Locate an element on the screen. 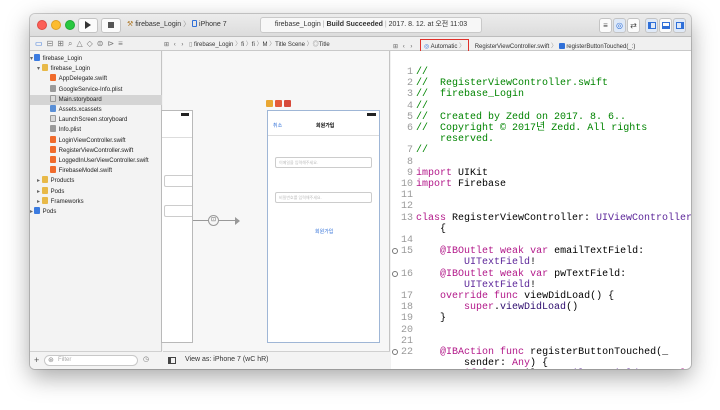 The image size is (720, 410). scheme-selector: ⚒ firebase_Login 〉 iPhone 7 is located at coordinates (177, 24).